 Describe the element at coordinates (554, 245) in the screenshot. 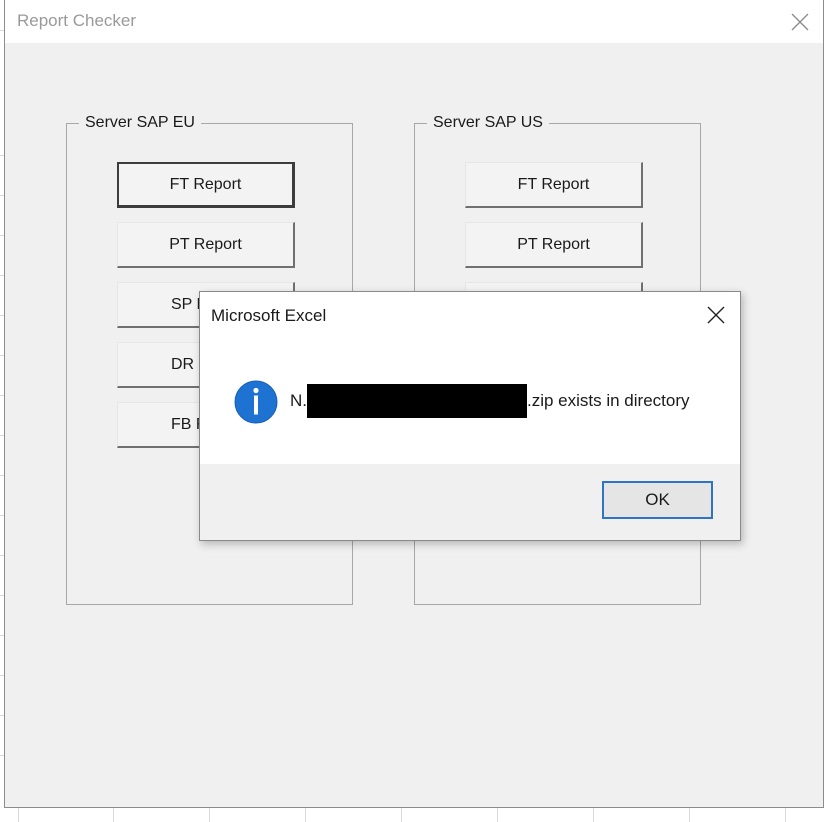

I see `us-pt-report-button: PT Report` at that location.